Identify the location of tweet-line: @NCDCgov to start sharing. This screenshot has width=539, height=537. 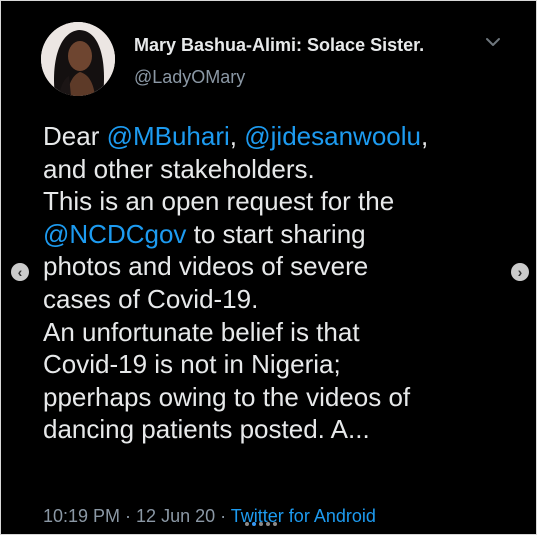
(278, 234).